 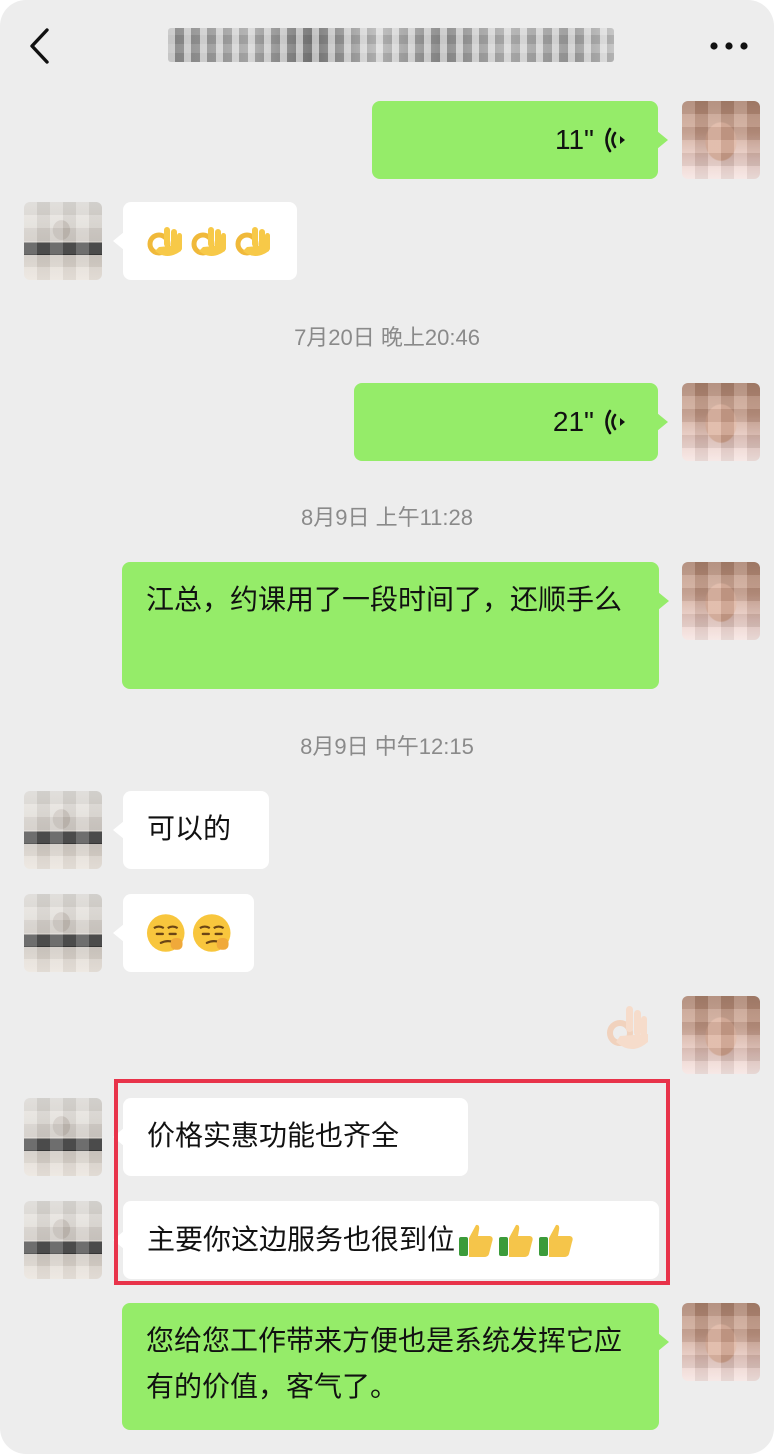 What do you see at coordinates (573, 421) in the screenshot?
I see `voice-duration: 21"` at bounding box center [573, 421].